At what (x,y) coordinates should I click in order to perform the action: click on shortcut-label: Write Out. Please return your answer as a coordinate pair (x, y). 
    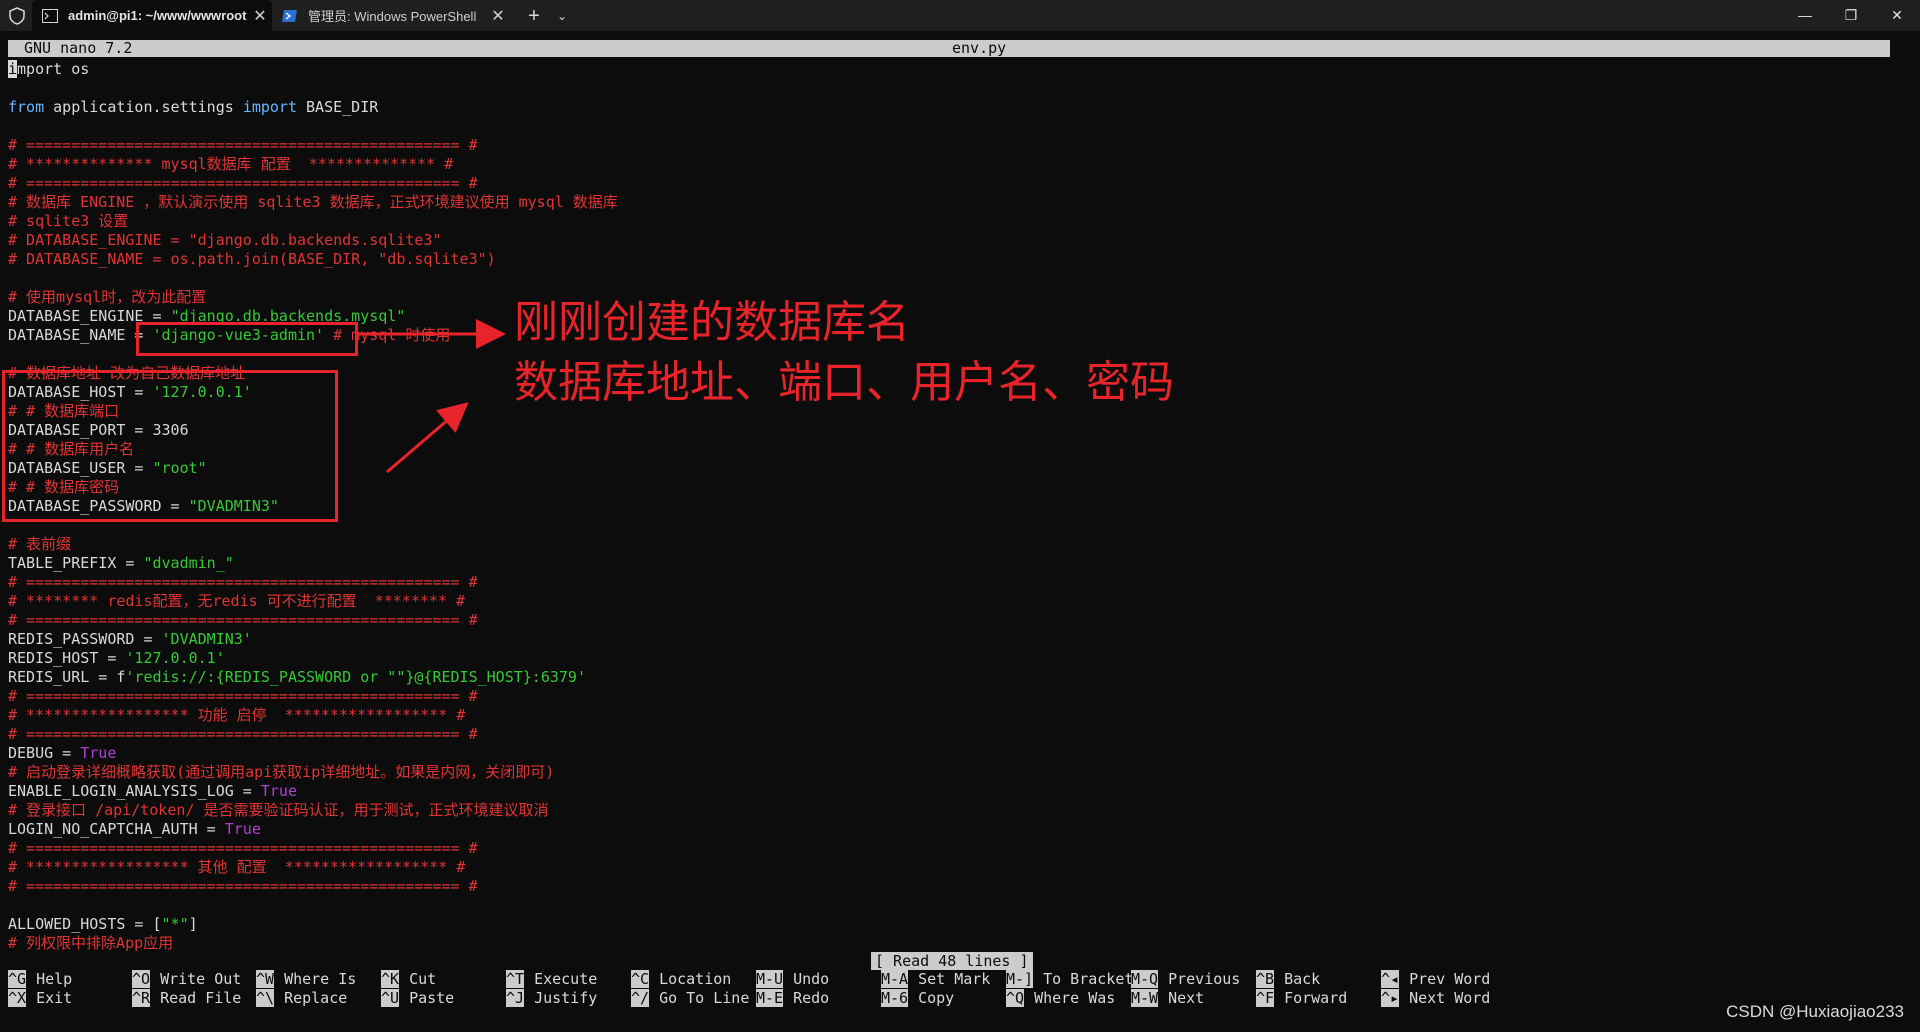
    Looking at the image, I should click on (201, 979).